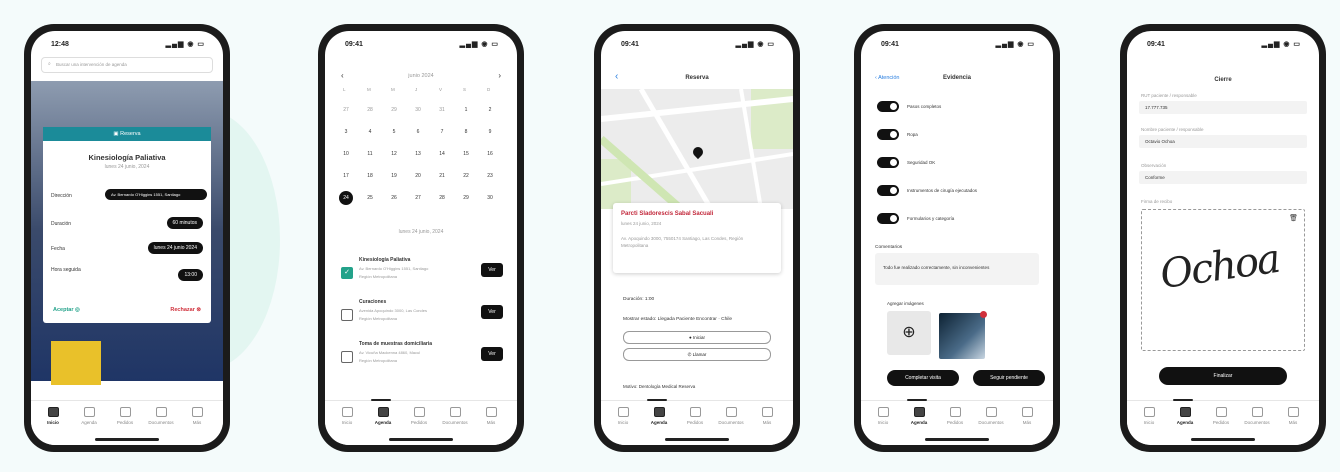  What do you see at coordinates (909, 333) in the screenshot?
I see `add-photo-button: ⊕` at bounding box center [909, 333].